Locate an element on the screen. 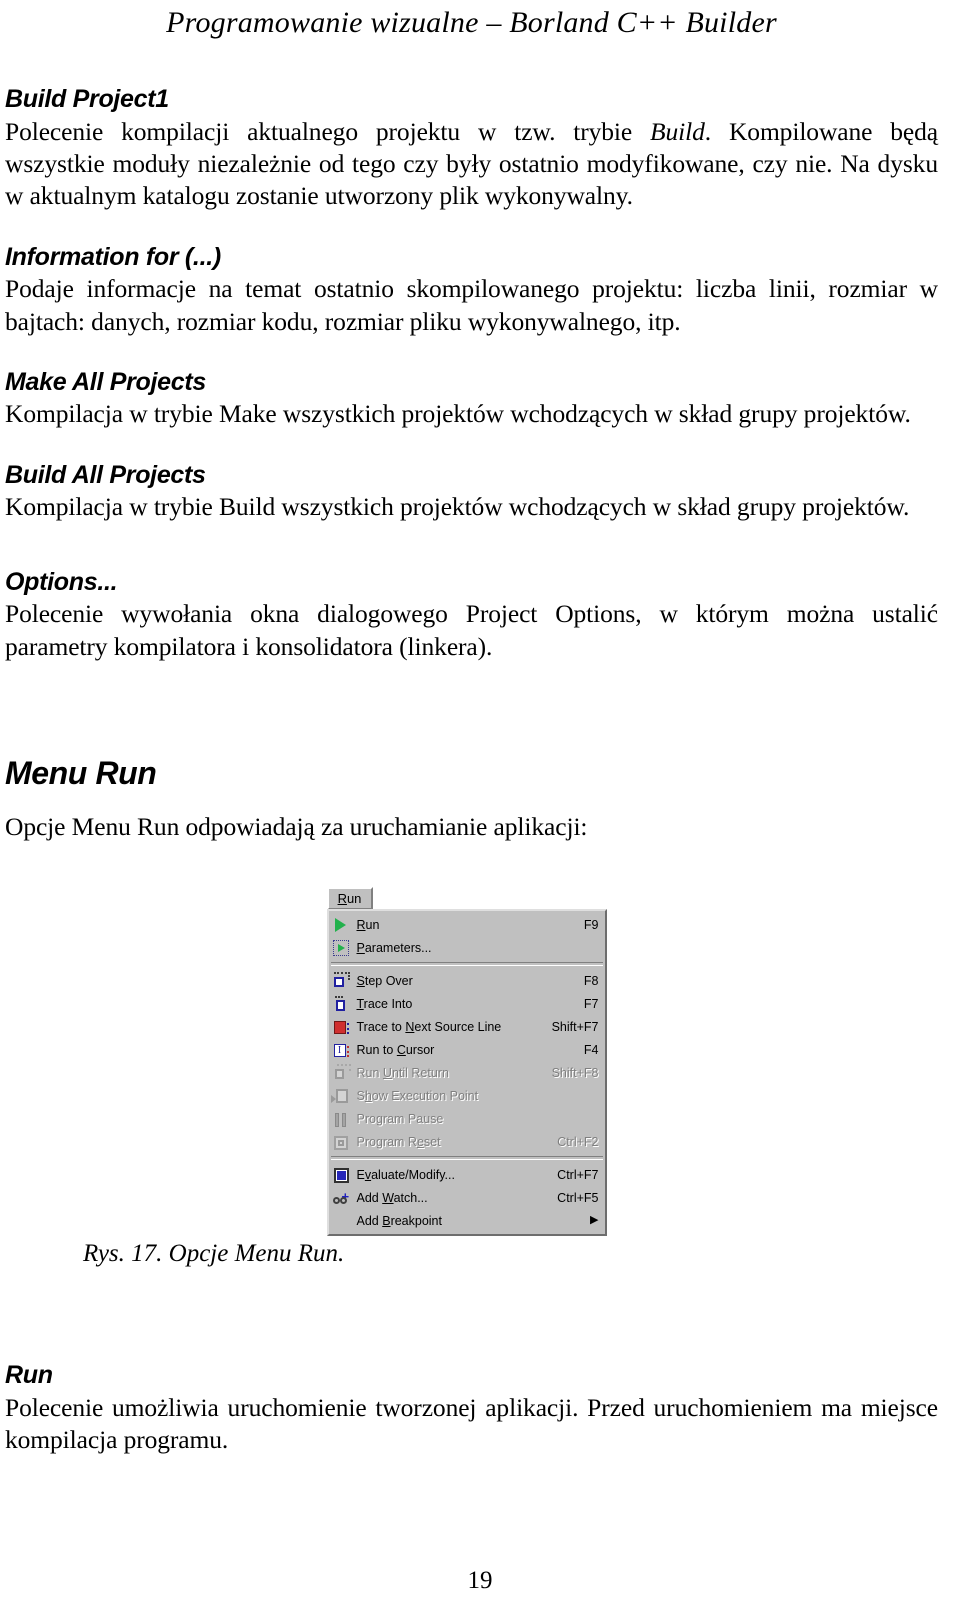  no-icon-placeholder is located at coordinates (342, 1221).